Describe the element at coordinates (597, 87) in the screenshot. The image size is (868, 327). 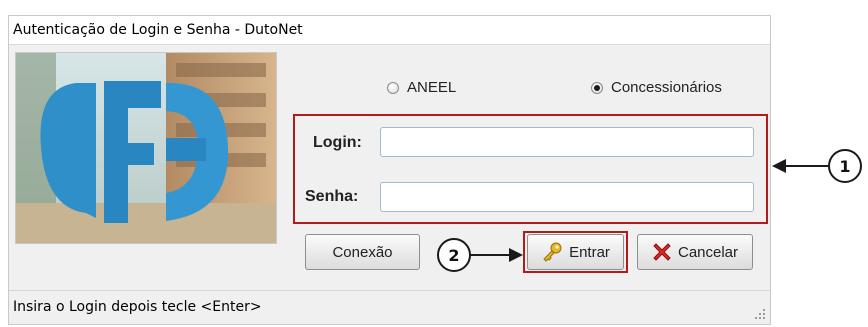
I see `radio-concessionarios-button` at that location.